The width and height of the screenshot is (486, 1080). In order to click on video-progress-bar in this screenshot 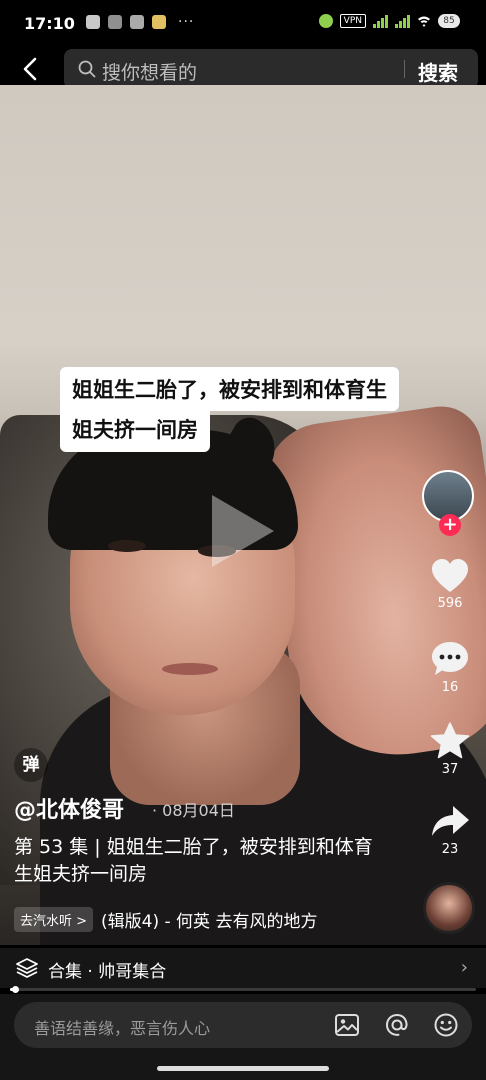, I will do `click(243, 989)`.